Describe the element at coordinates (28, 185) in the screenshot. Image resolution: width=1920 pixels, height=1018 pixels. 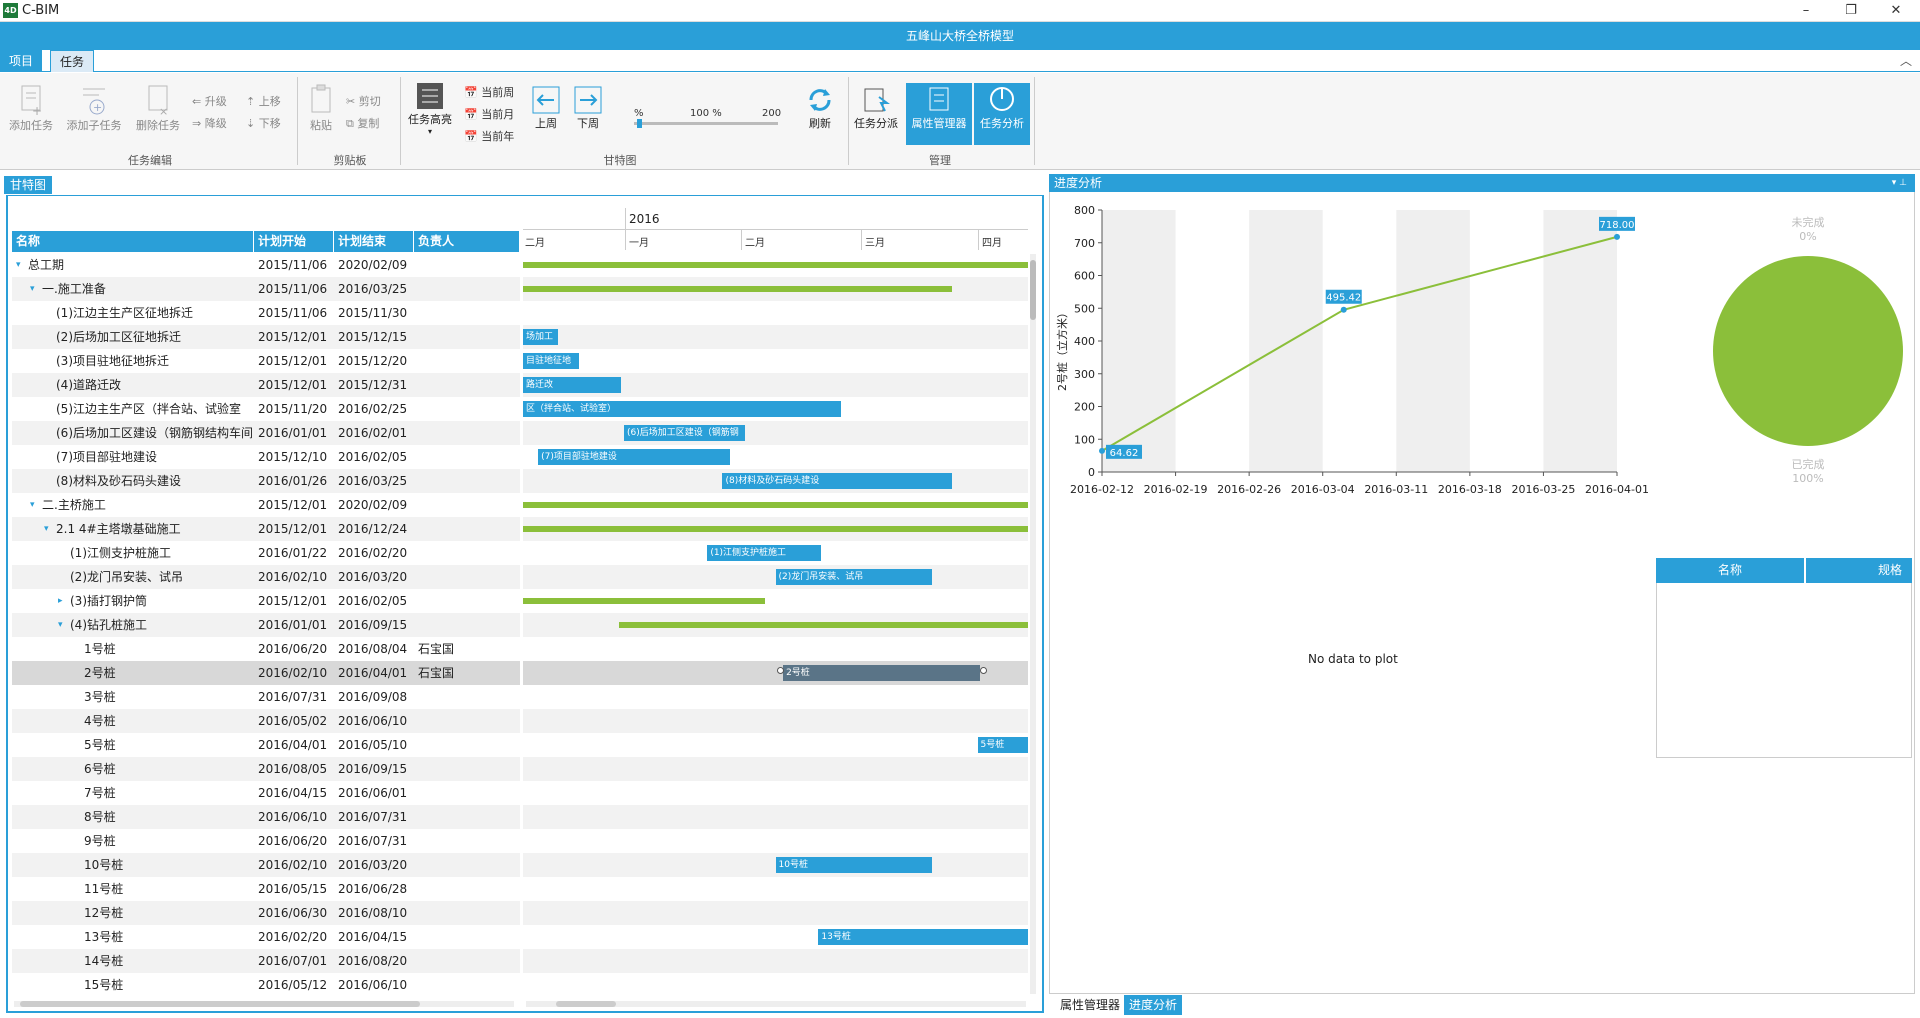
I see `gantt-panel-tab: 甘特图` at that location.